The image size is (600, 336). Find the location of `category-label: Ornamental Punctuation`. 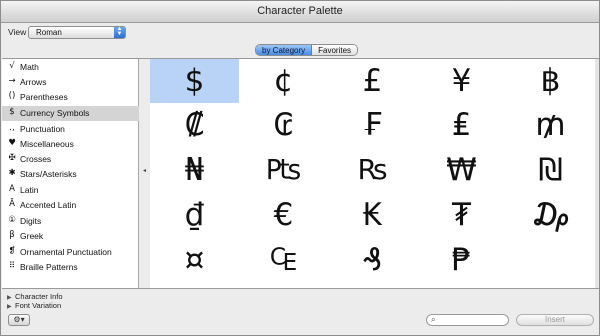

category-label: Ornamental Punctuation is located at coordinates (66, 252).